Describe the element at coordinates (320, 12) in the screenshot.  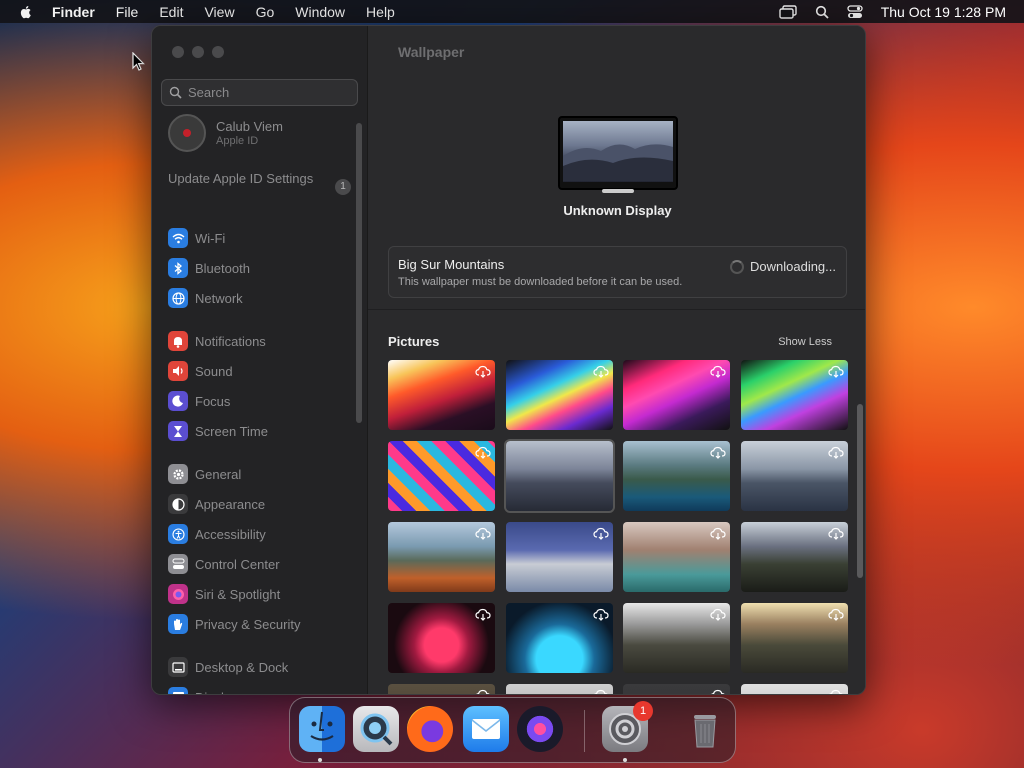
I see `menu-window: Window` at that location.